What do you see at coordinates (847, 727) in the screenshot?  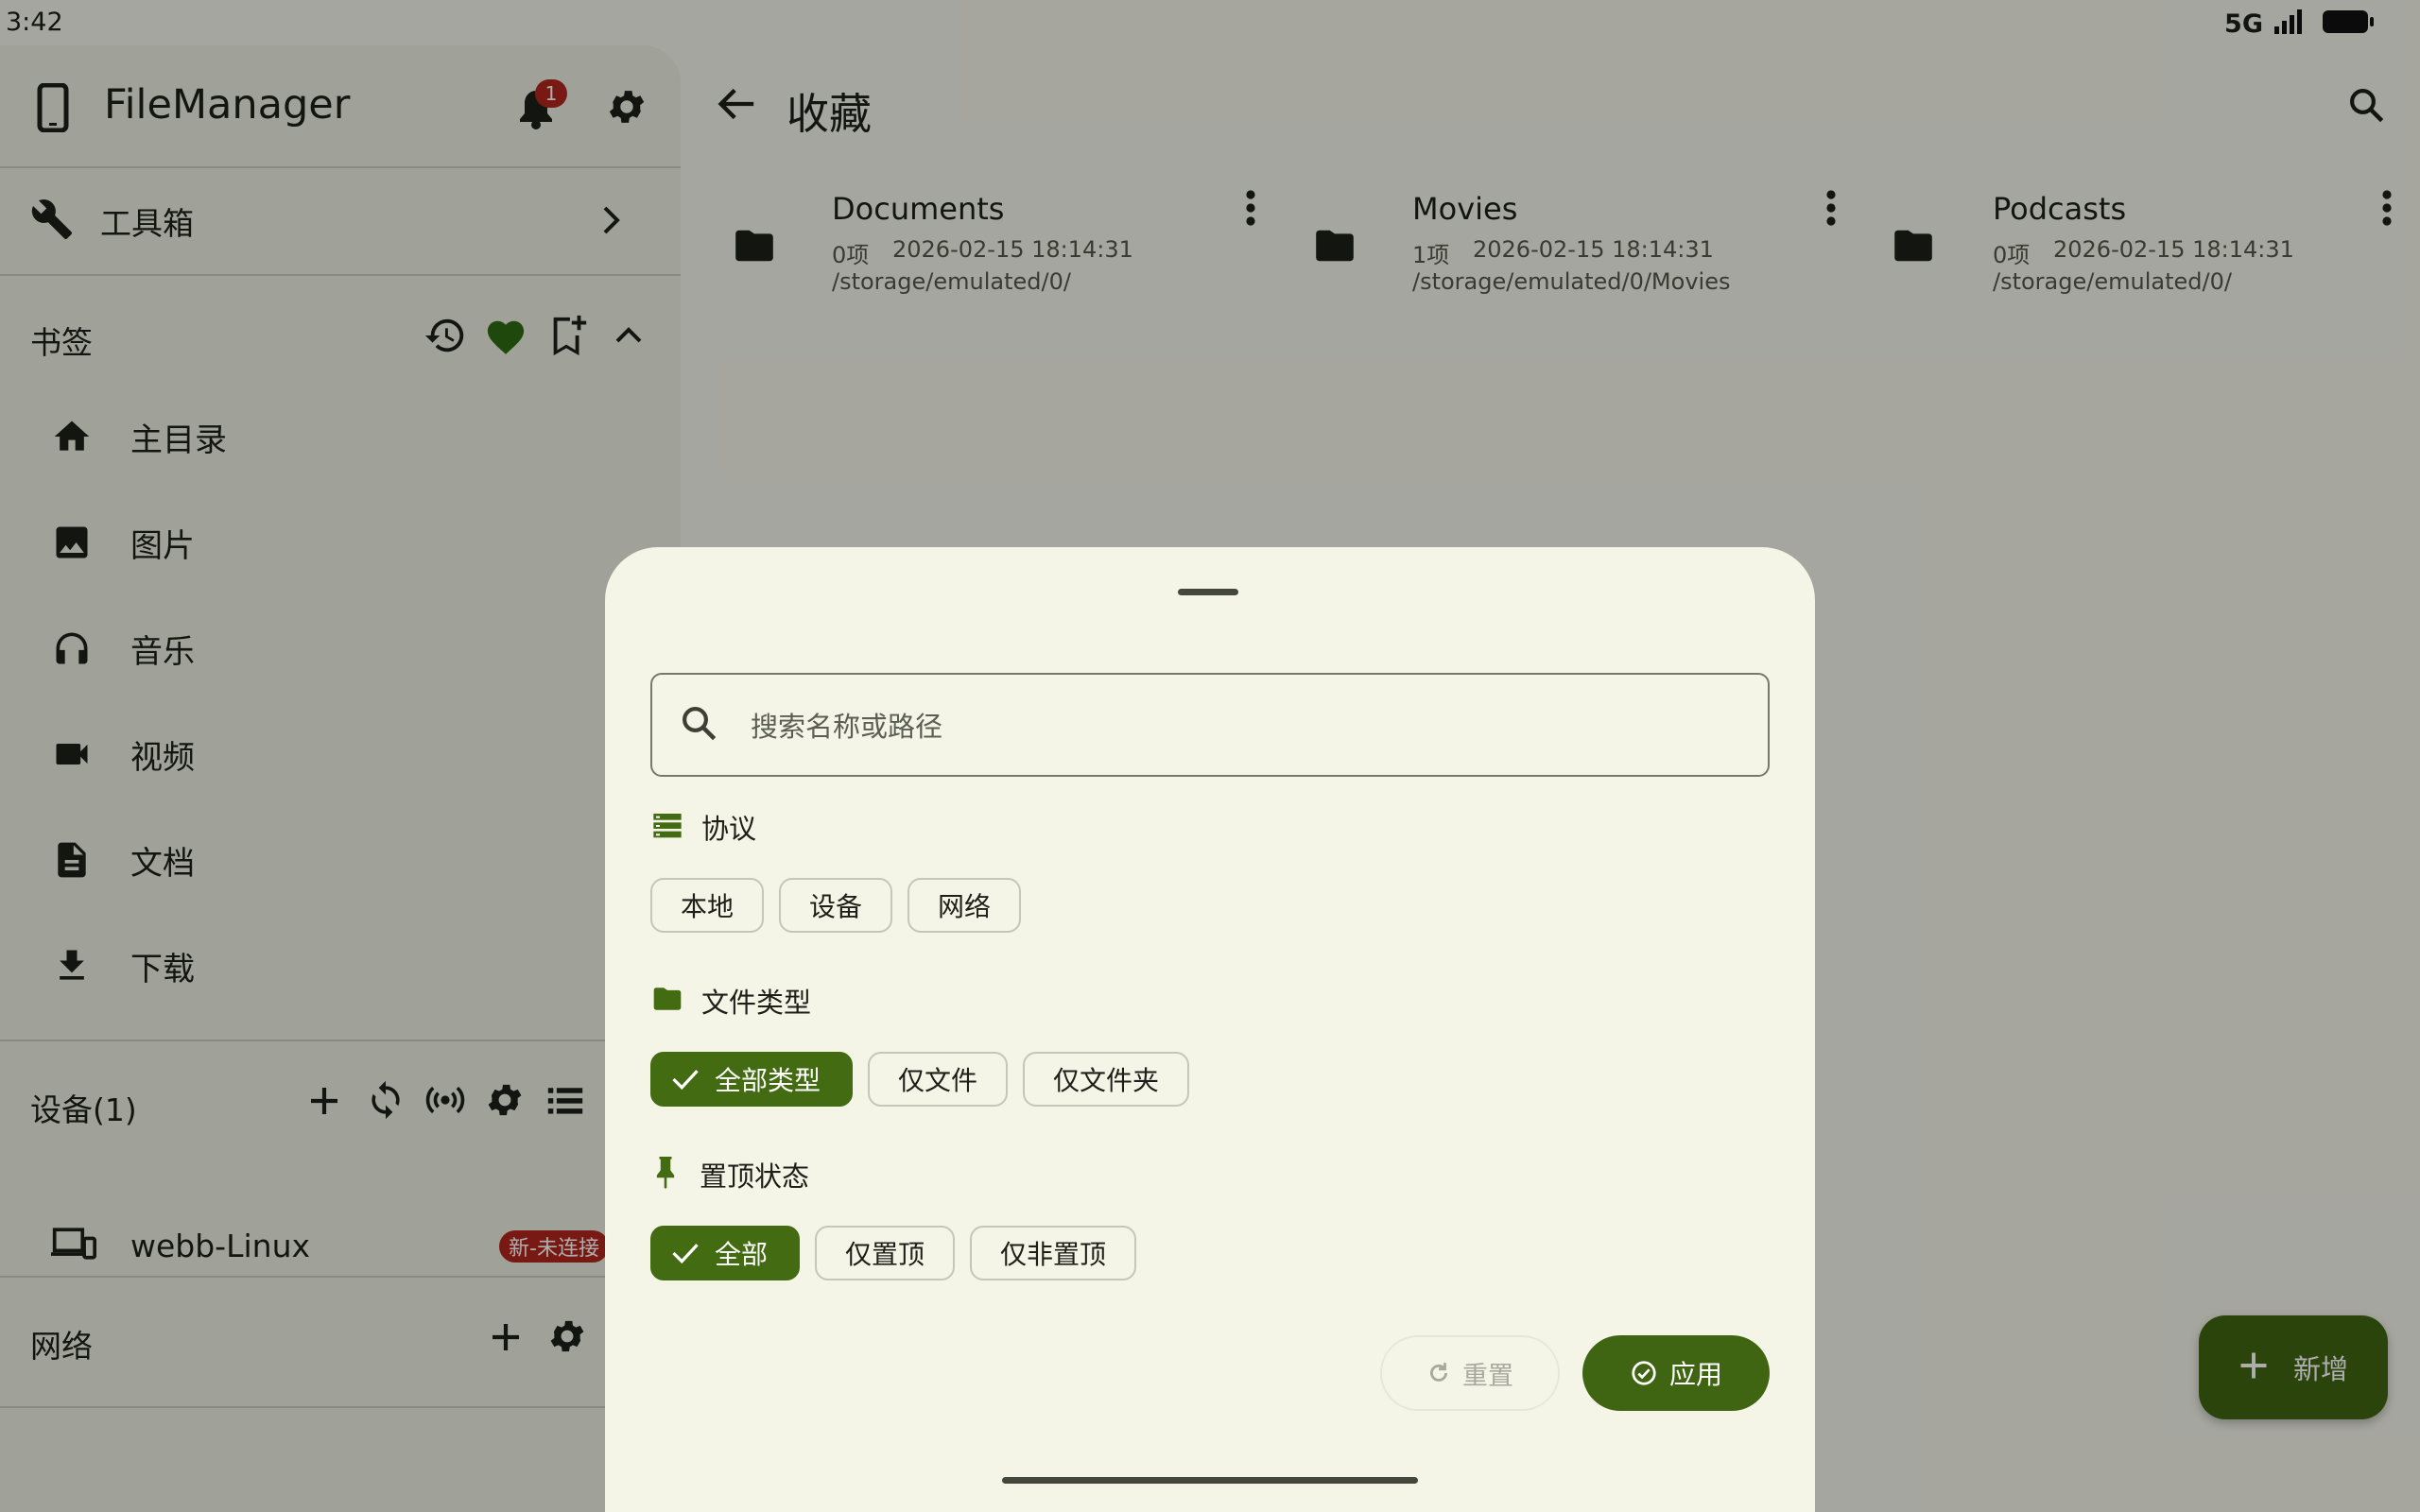 I see `search-placeholder: 搜索名称或路径` at bounding box center [847, 727].